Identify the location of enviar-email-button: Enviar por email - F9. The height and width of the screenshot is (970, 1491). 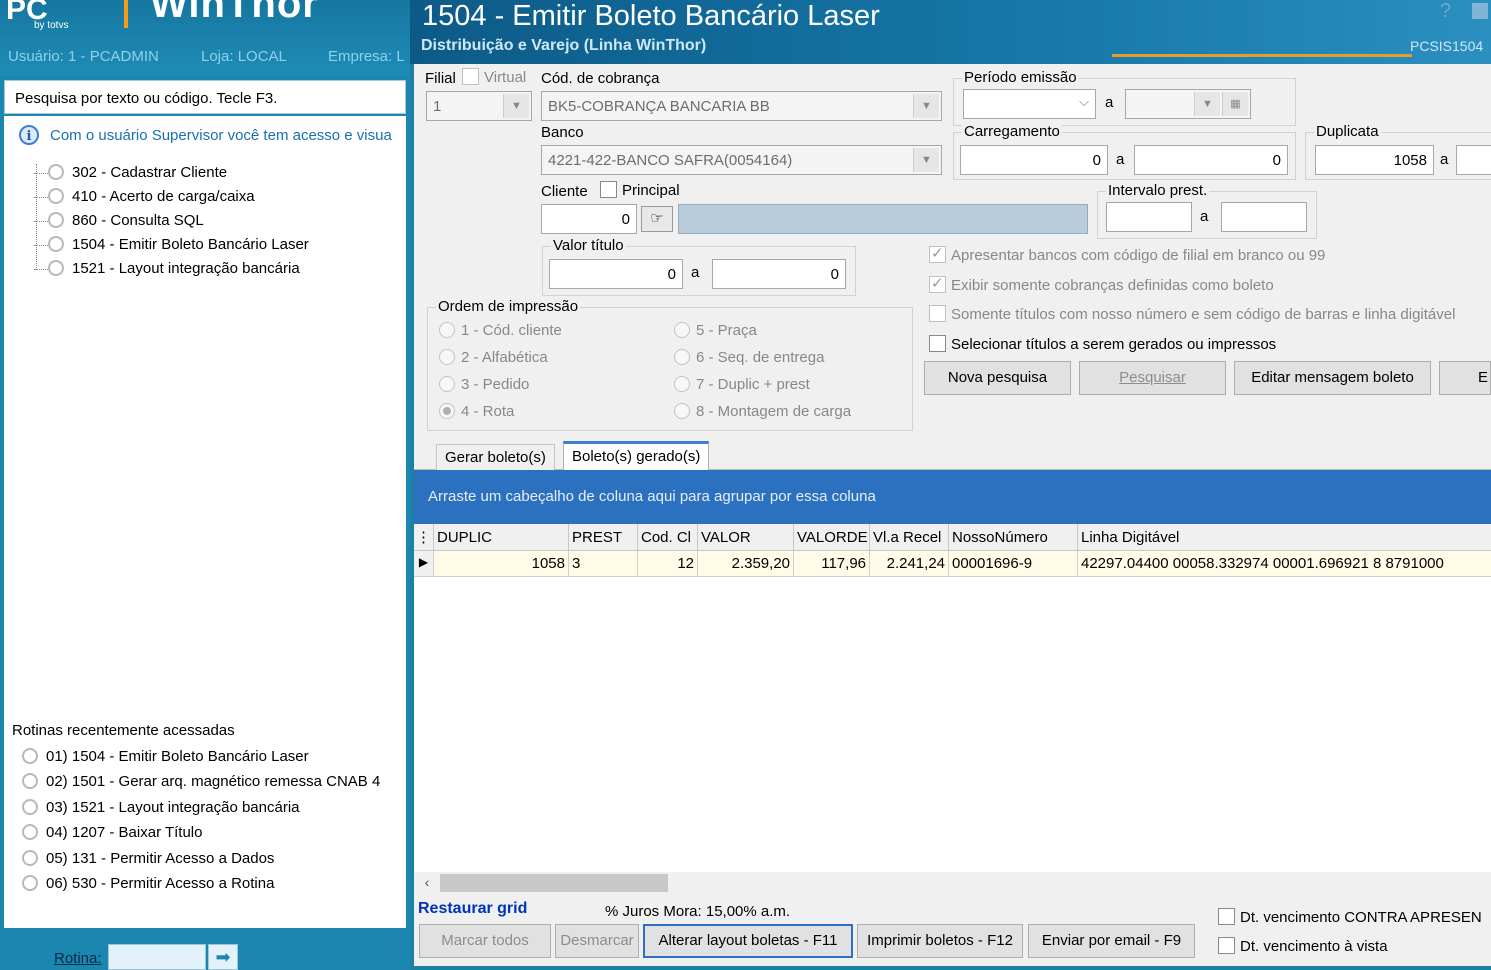
(1111, 941).